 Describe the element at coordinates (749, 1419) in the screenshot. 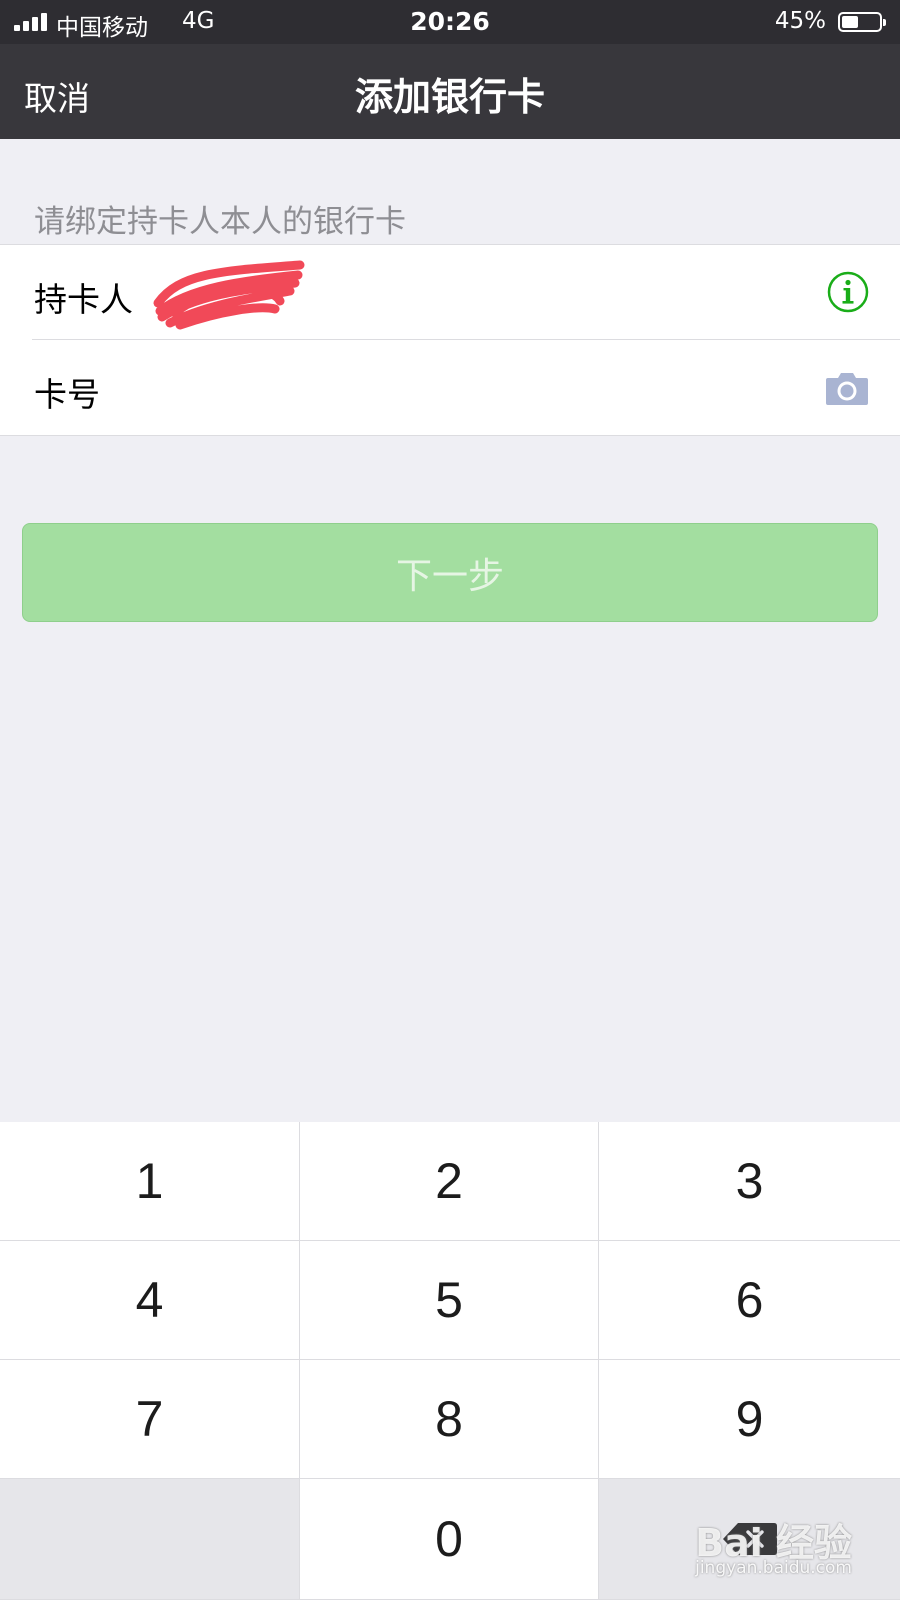

I see `key-9: 9` at that location.